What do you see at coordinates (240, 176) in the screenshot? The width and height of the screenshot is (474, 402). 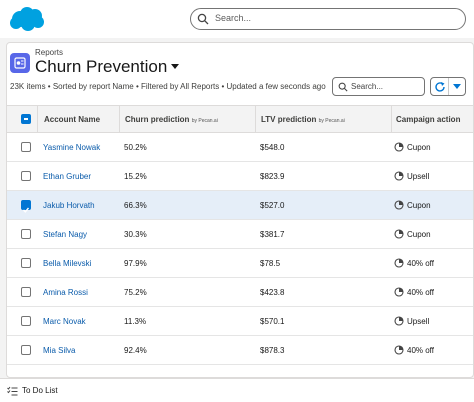 I see `table-row: Ethan Gruber 15.2% $823.9 Upsell` at bounding box center [240, 176].